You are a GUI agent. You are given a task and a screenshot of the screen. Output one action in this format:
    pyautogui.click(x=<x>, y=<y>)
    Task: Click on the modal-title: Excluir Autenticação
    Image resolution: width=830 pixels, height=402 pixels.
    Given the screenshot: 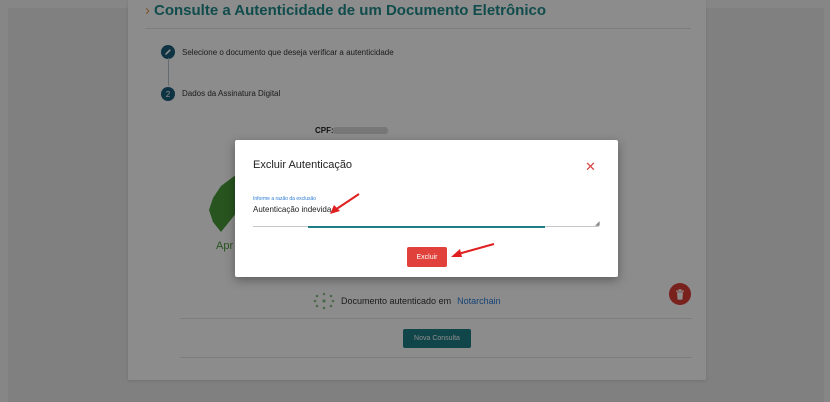 What is the action you would take?
    pyautogui.click(x=303, y=165)
    